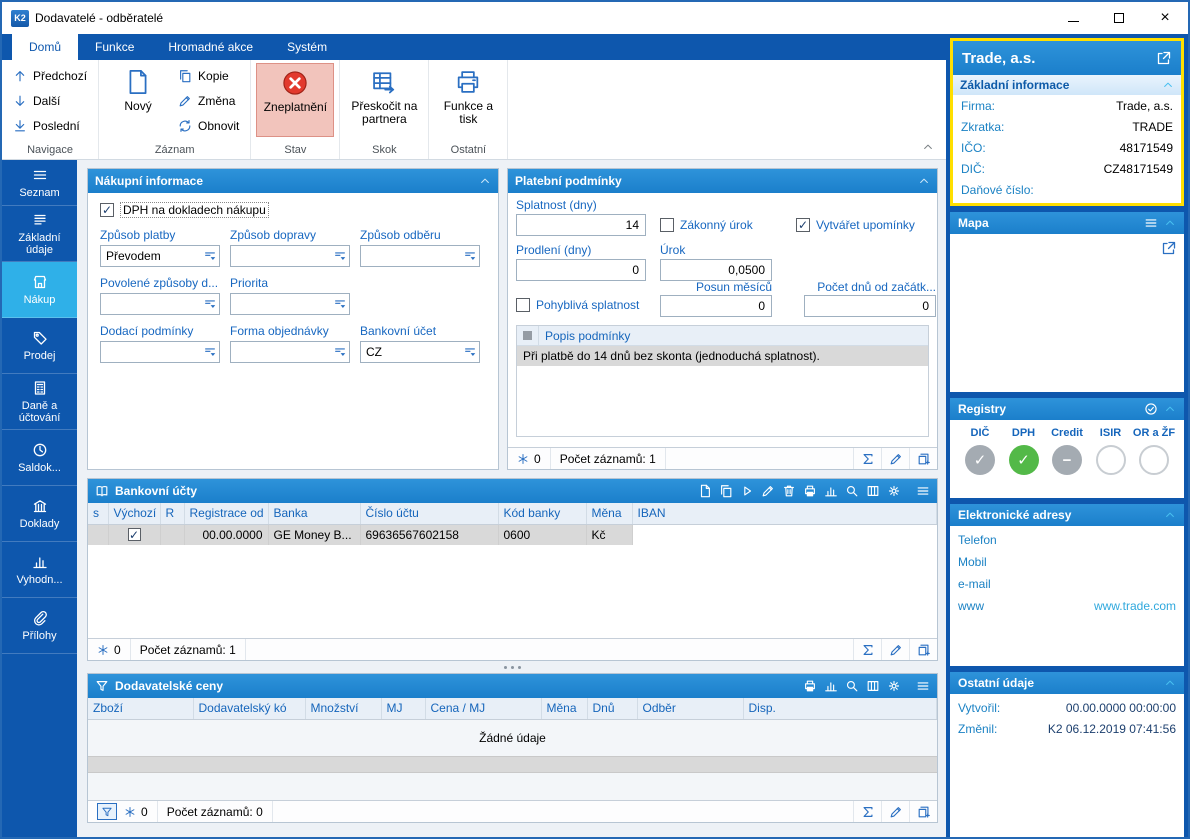 The height and width of the screenshot is (839, 1190). Describe the element at coordinates (726, 491) in the screenshot. I see `copy-record-icon` at that location.